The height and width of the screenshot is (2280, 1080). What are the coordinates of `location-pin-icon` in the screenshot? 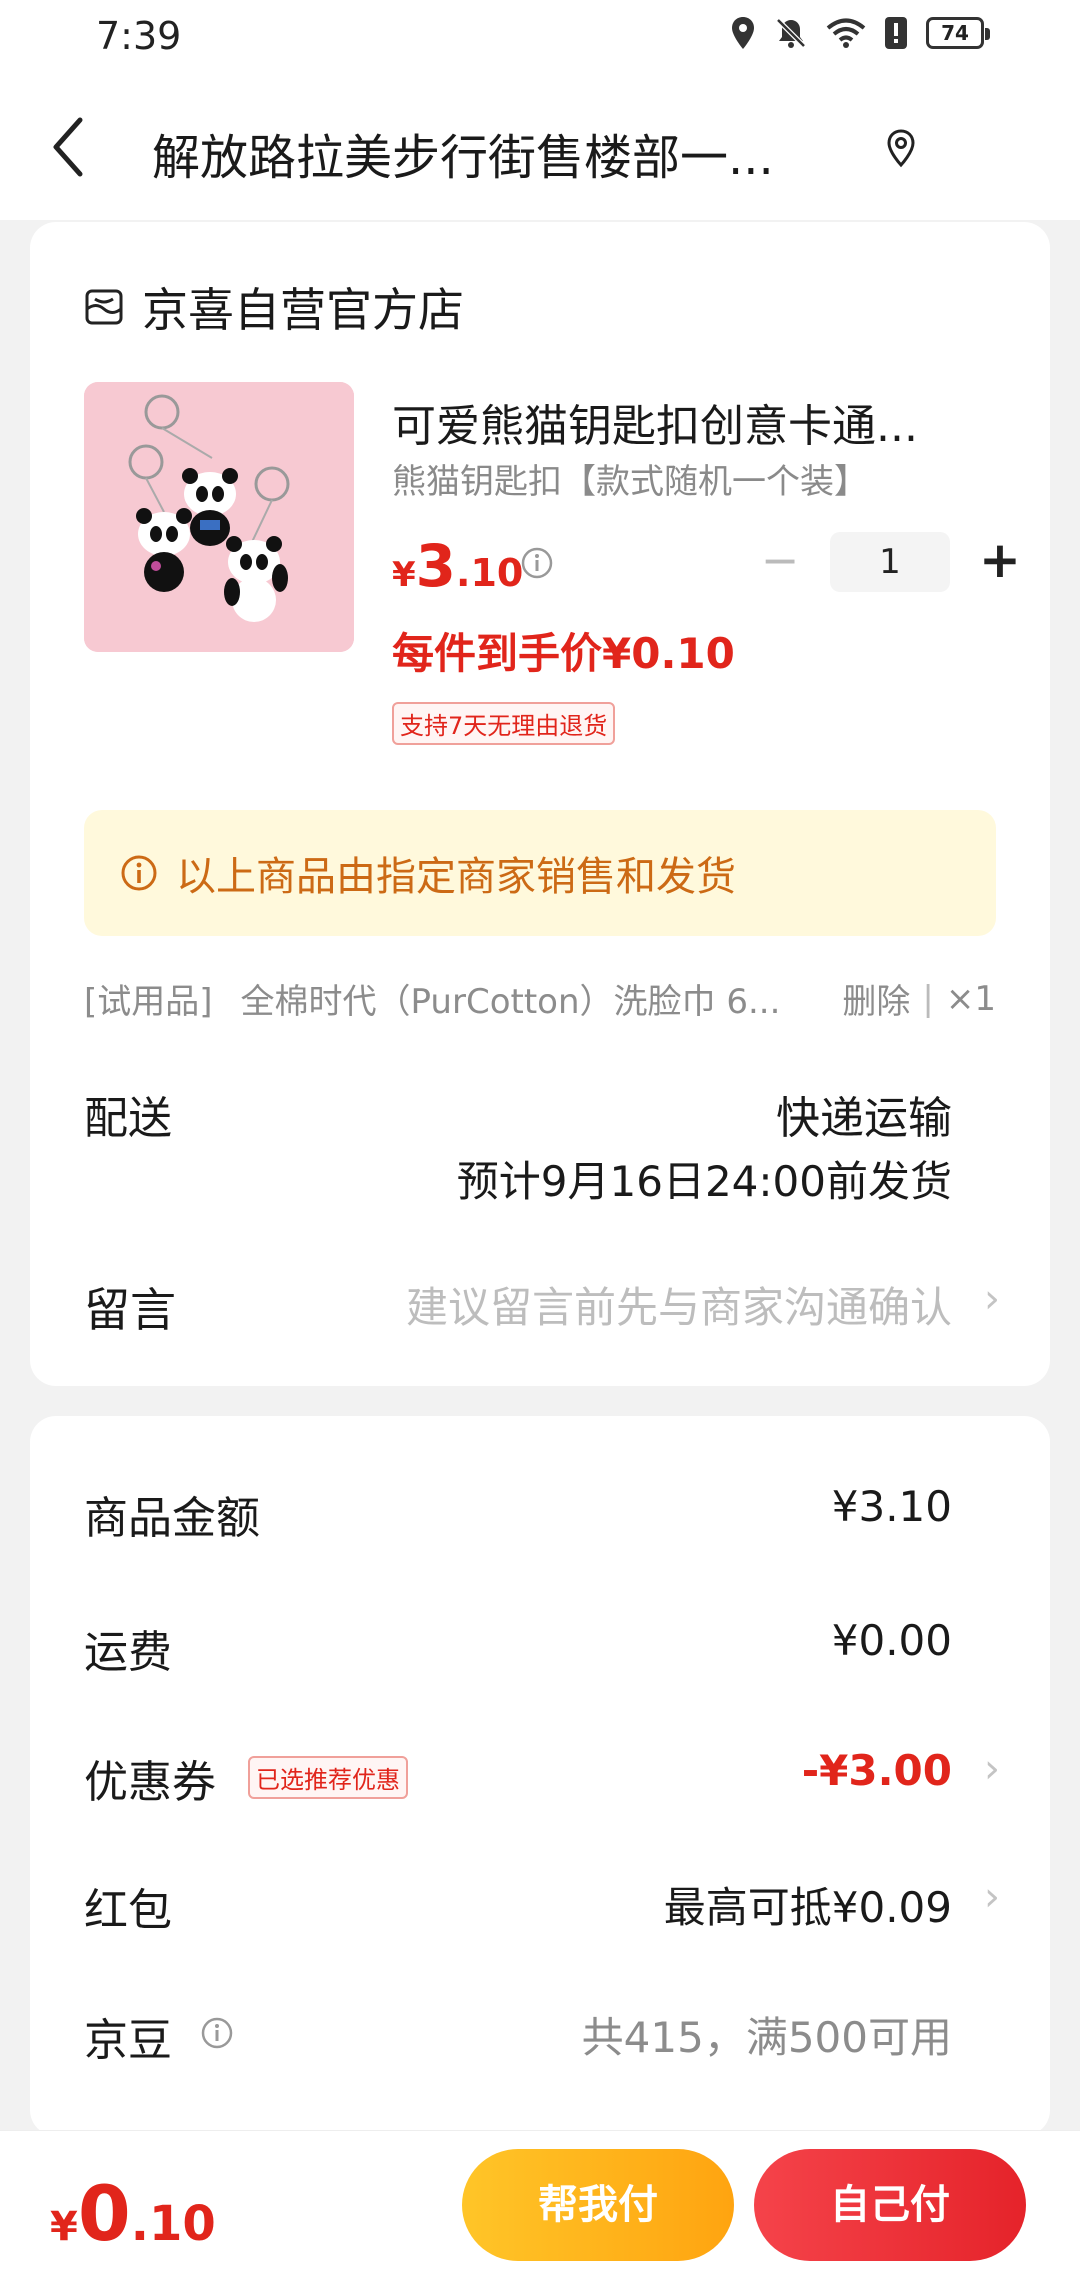 It's located at (901, 148).